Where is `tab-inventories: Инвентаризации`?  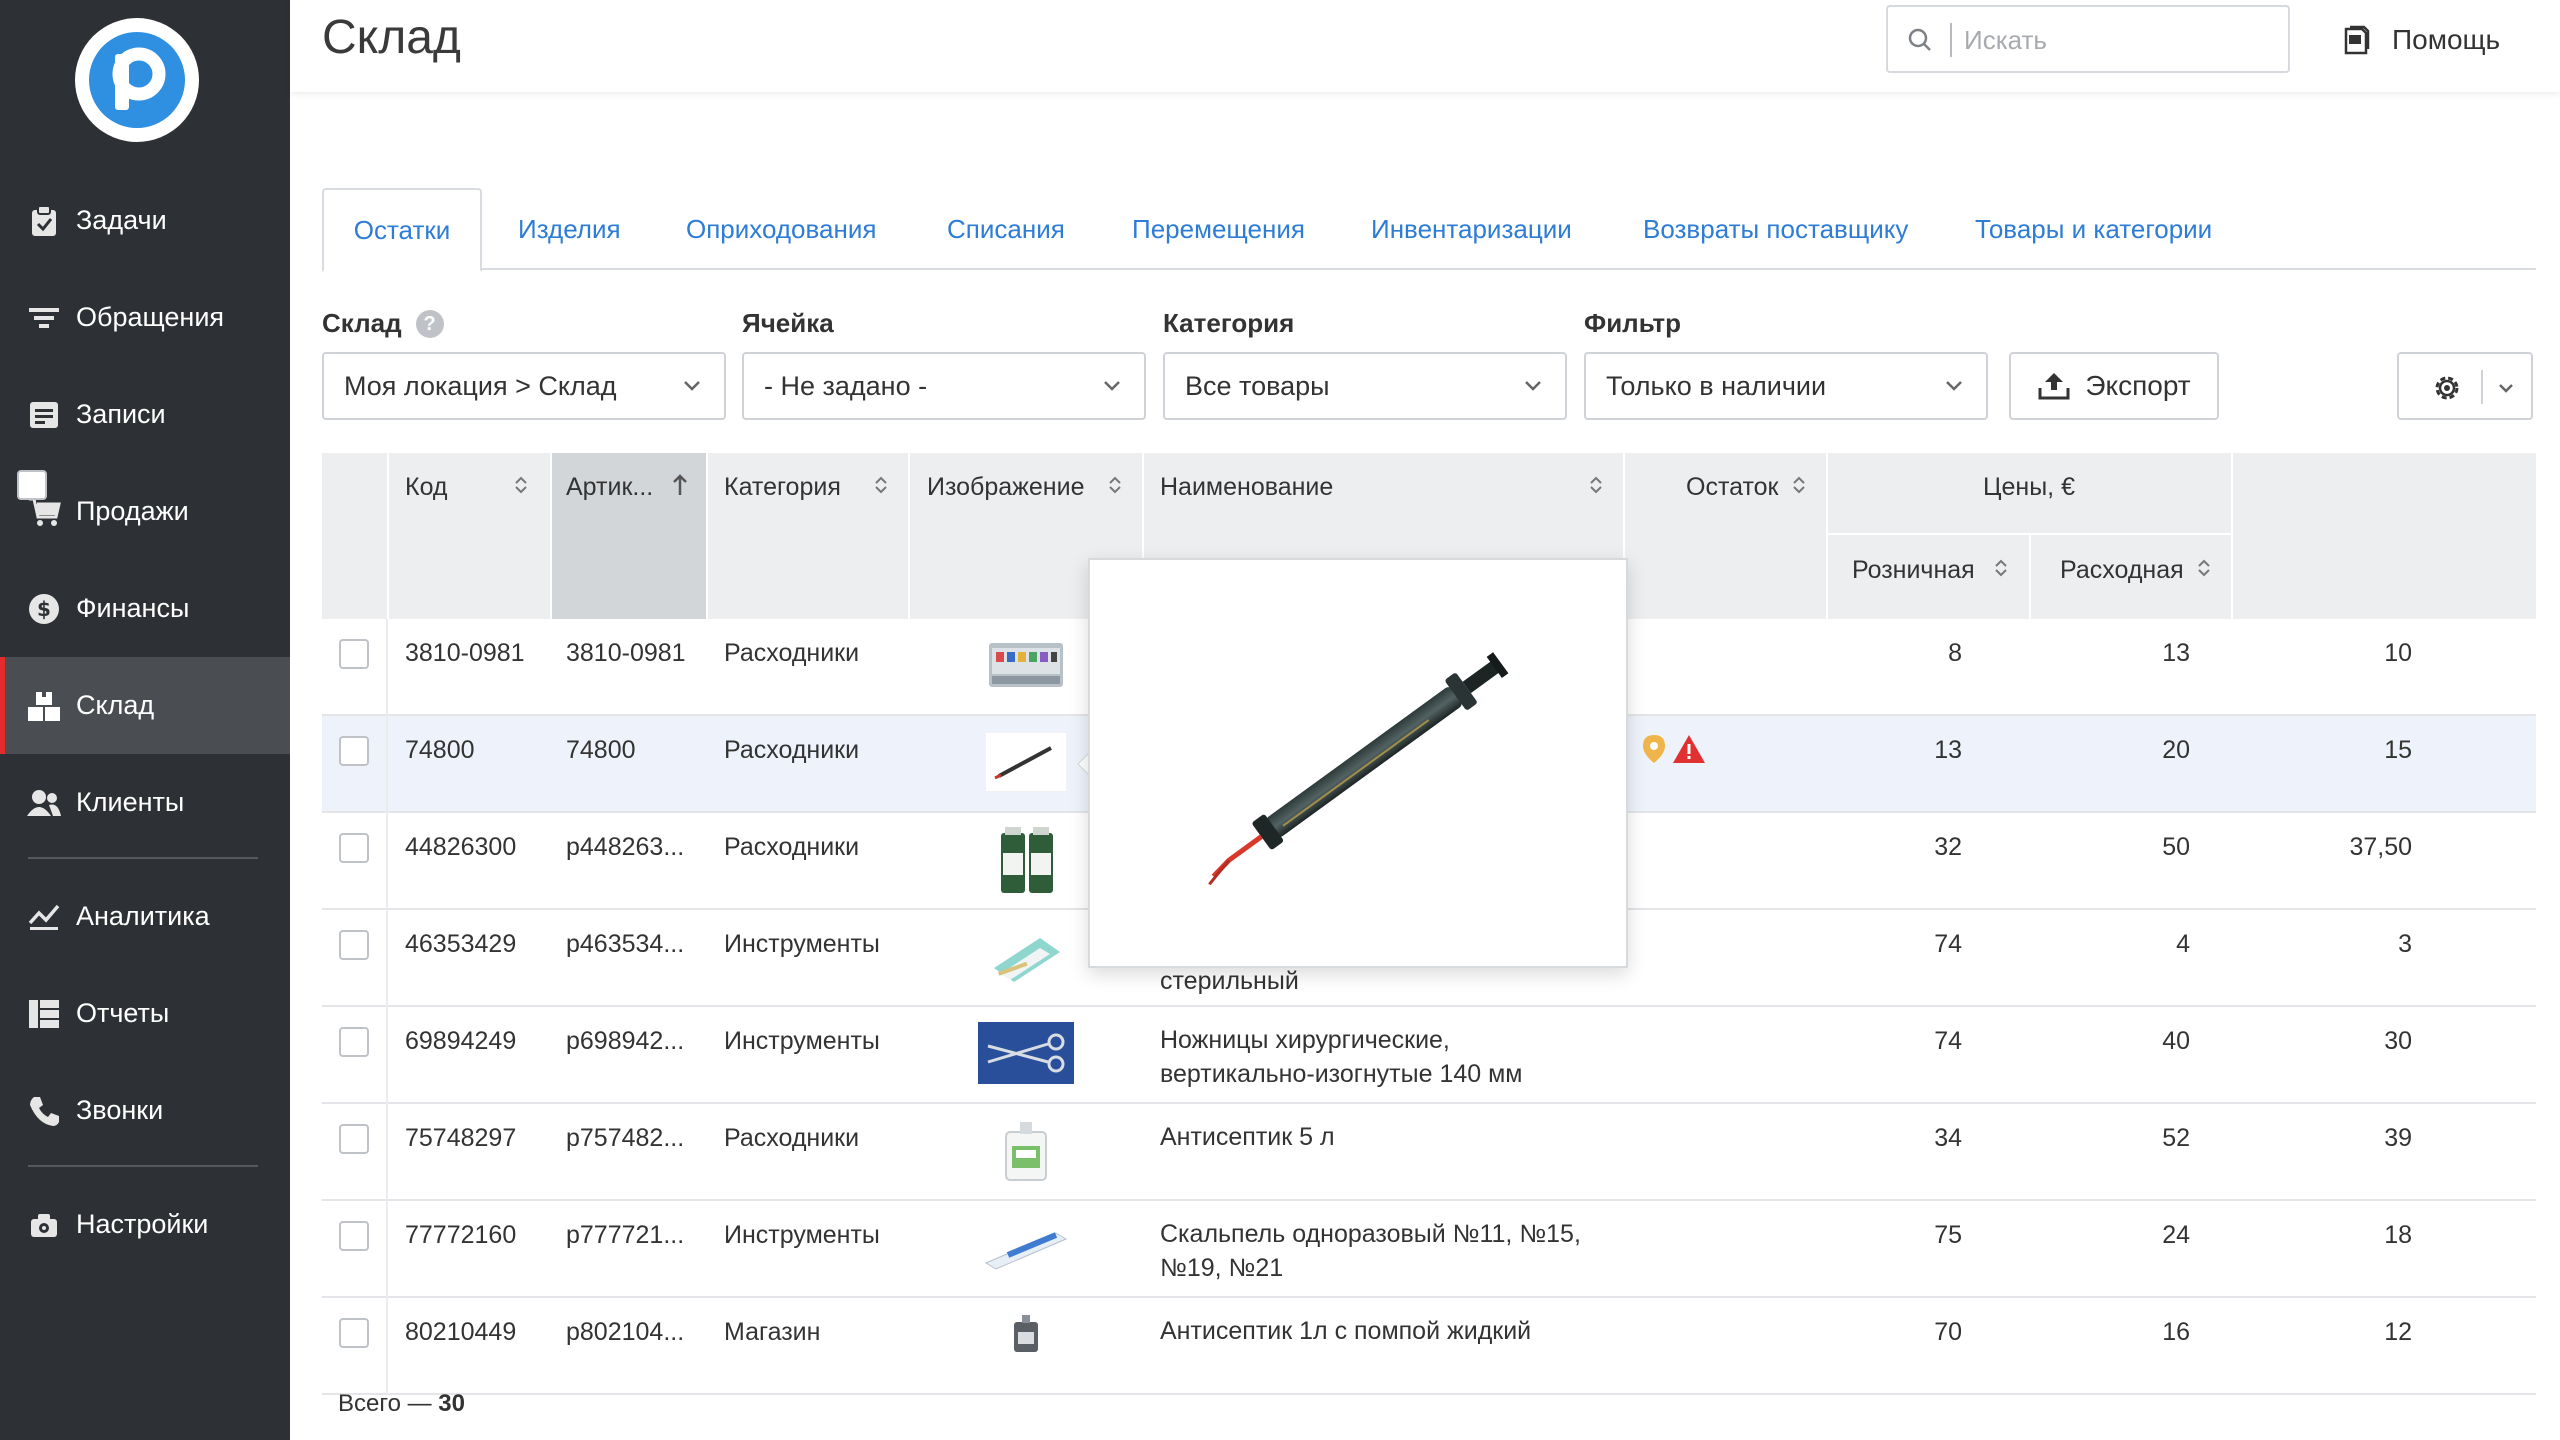 tab-inventories: Инвентаризации is located at coordinates (1471, 229).